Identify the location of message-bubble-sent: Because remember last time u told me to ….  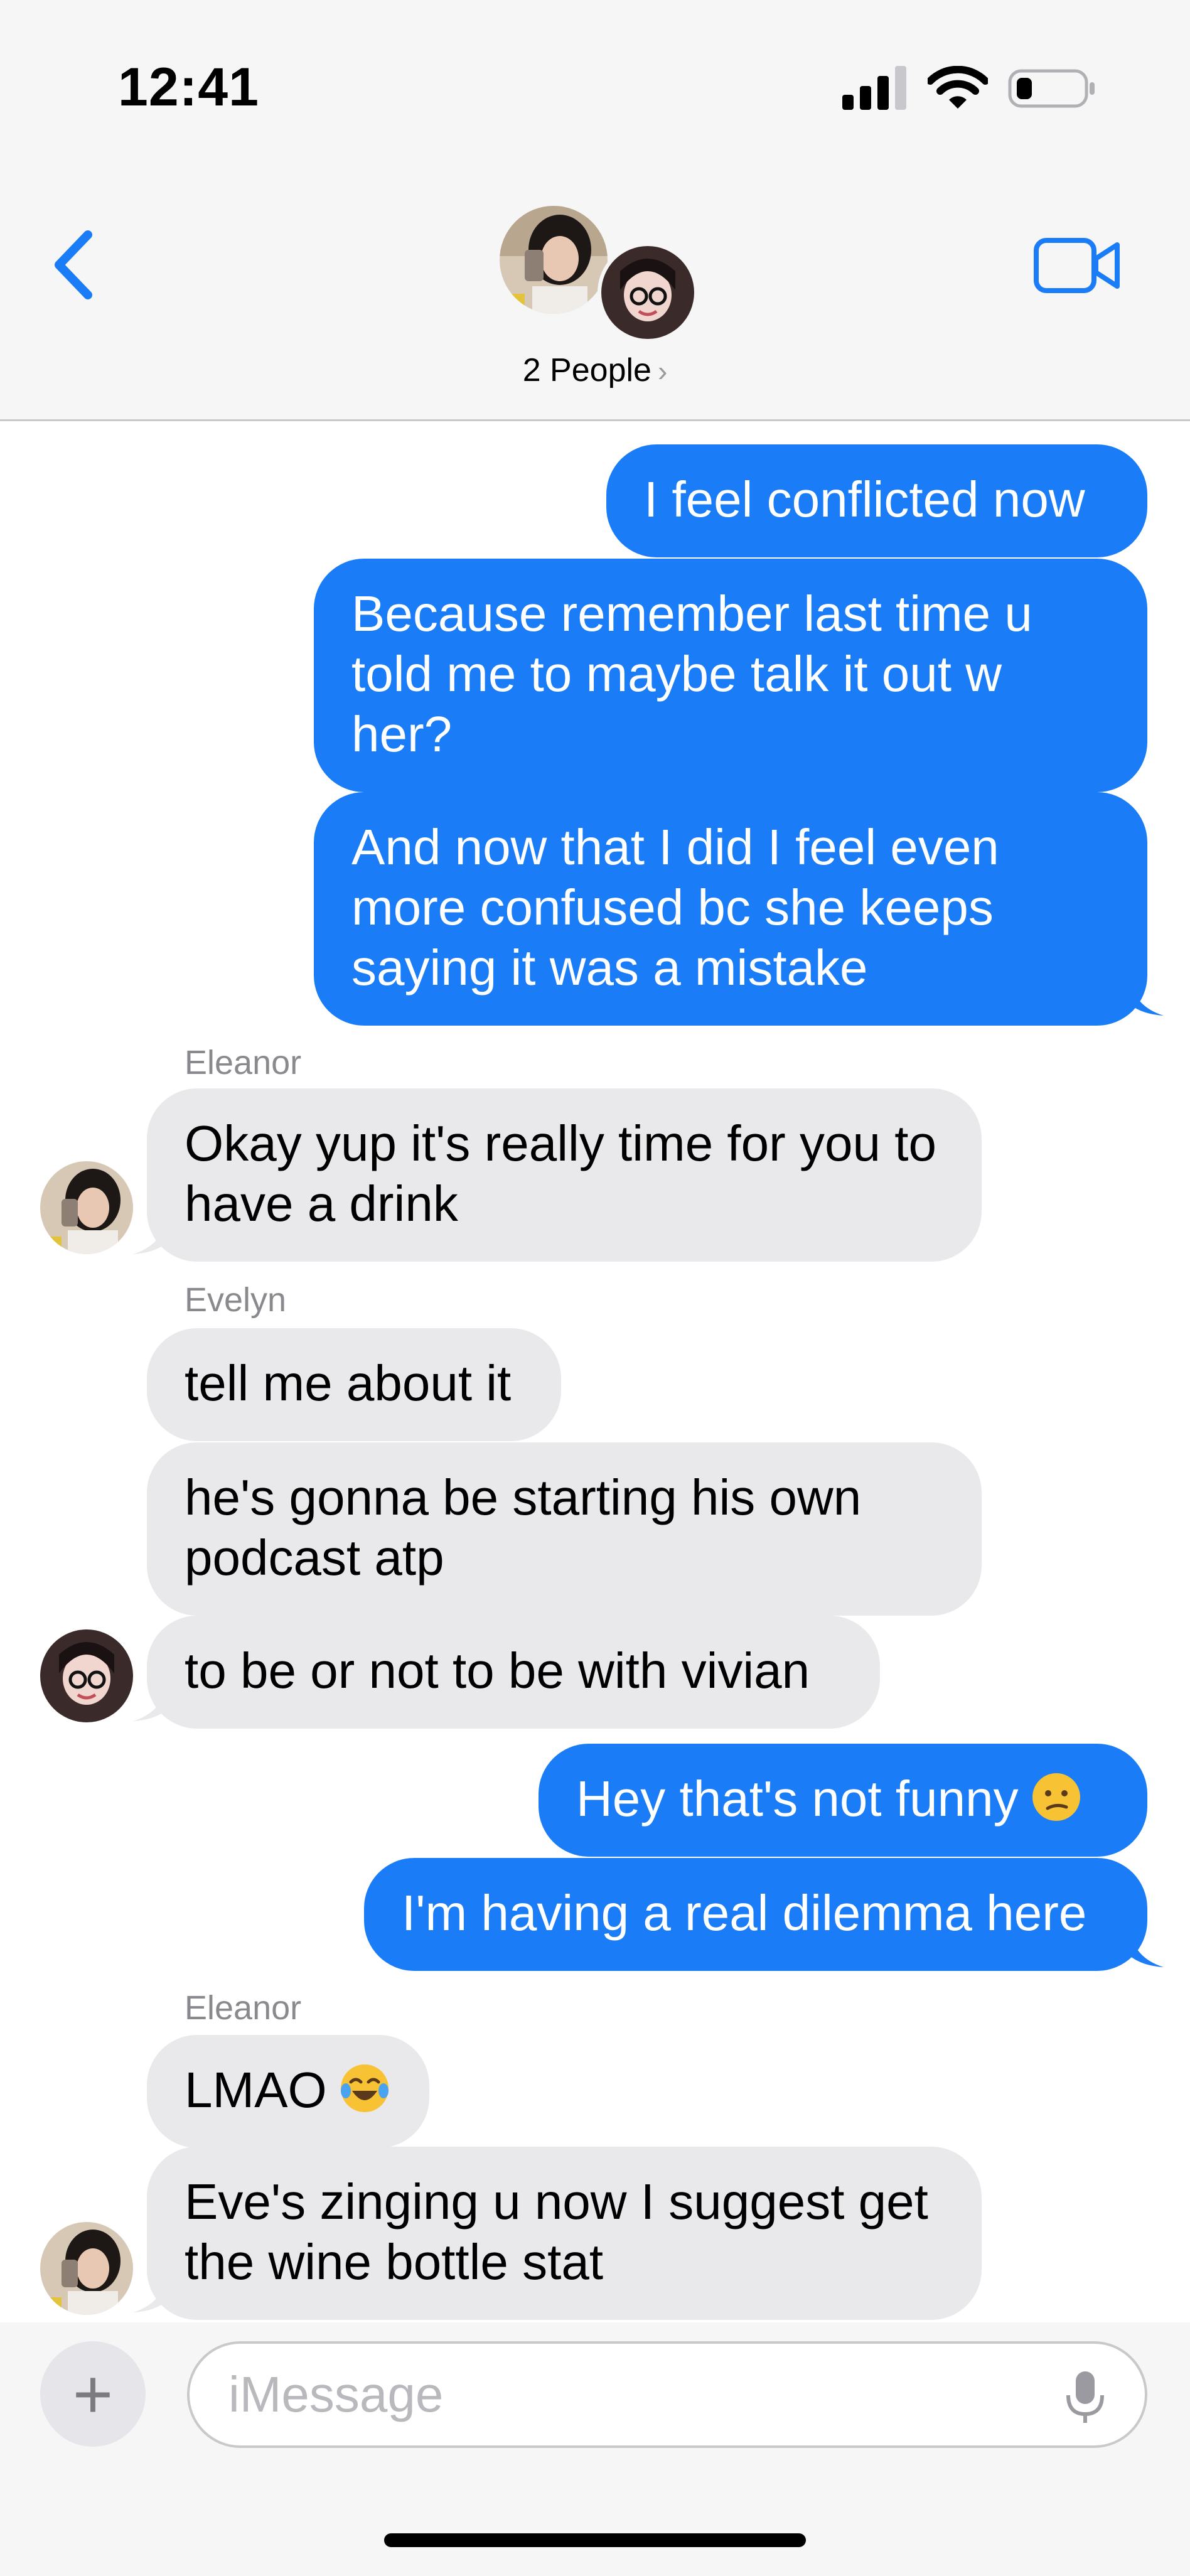
(730, 675).